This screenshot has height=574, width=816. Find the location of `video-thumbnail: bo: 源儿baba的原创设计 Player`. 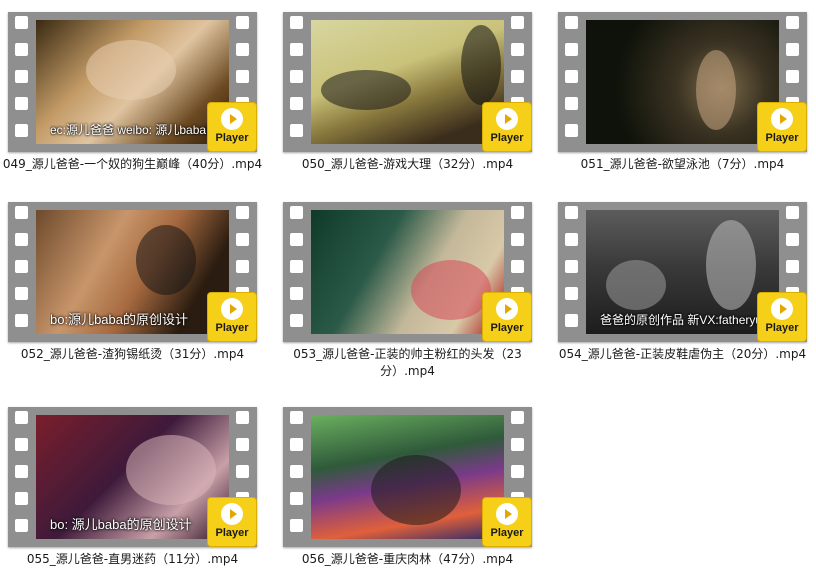

video-thumbnail: bo: 源儿baba的原创设计 Player is located at coordinates (132, 477).